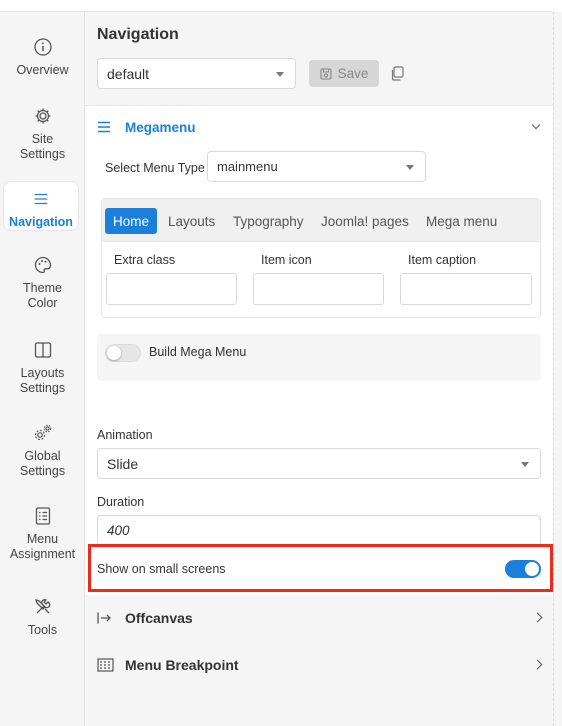 This screenshot has width=562, height=726. Describe the element at coordinates (138, 34) in the screenshot. I see `page-title: Navigation` at that location.